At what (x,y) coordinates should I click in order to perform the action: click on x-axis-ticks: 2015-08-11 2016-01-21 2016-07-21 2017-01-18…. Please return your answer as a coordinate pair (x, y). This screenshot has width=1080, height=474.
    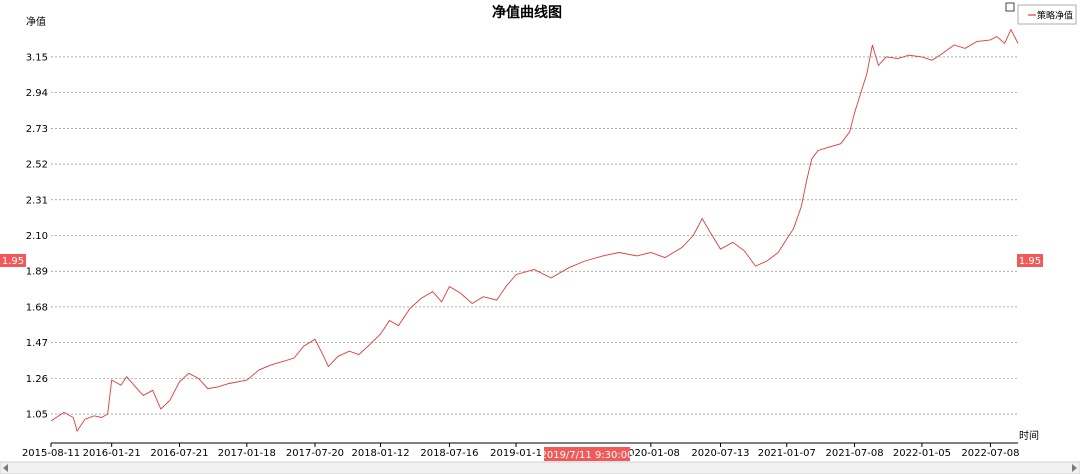
    Looking at the image, I should click on (521, 451).